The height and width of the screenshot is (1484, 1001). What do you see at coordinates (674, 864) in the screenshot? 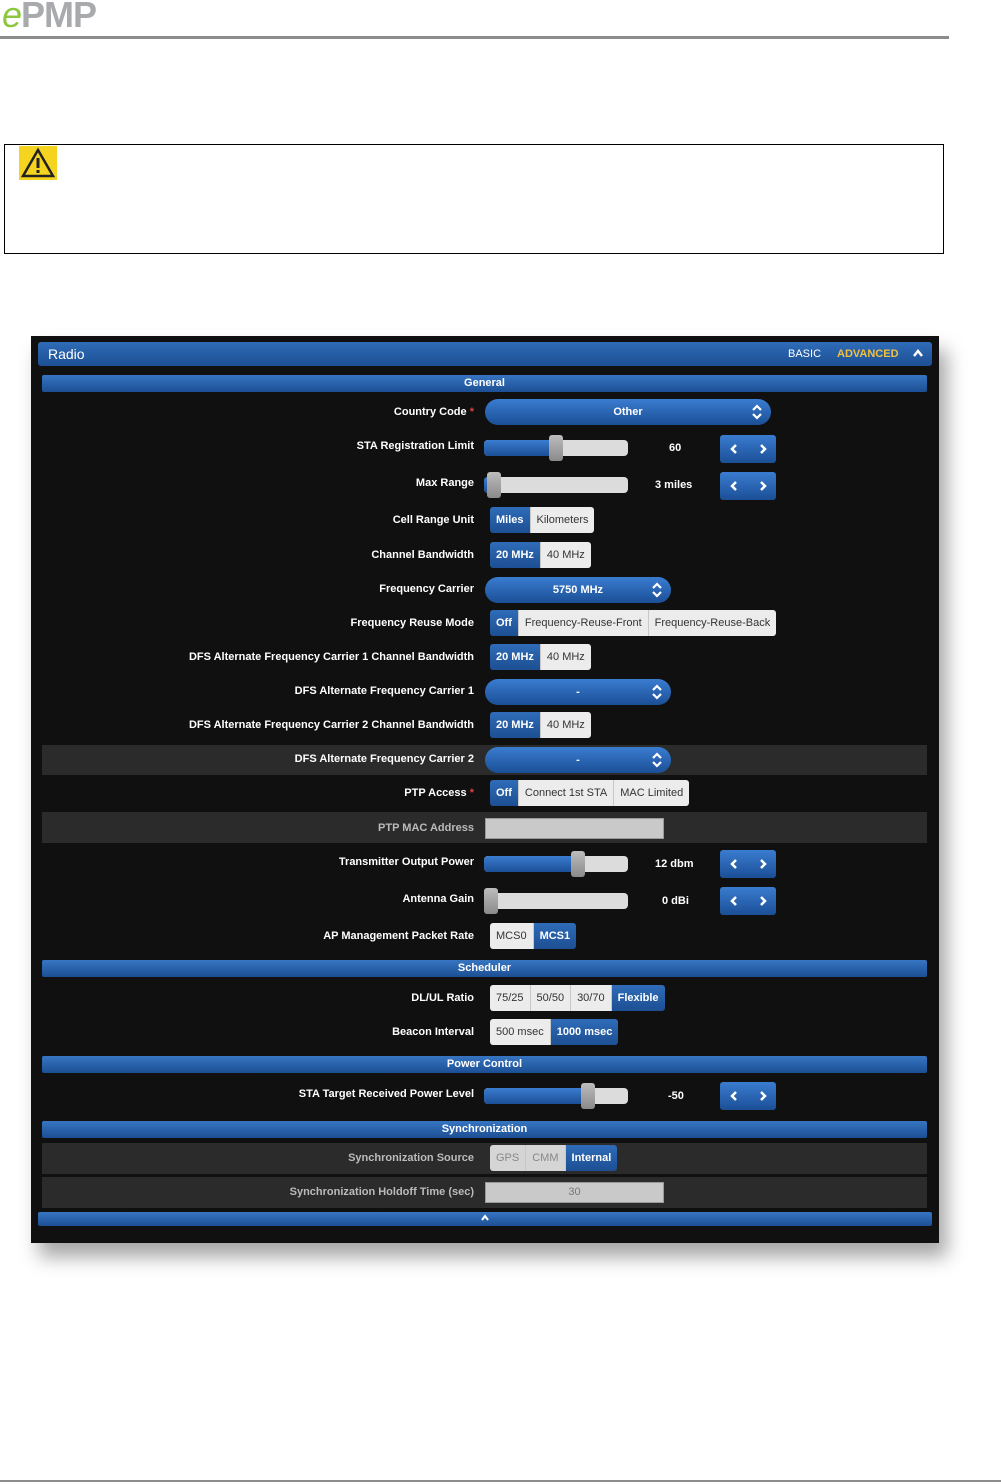
I see `tx-power-value: 12 dbm` at bounding box center [674, 864].